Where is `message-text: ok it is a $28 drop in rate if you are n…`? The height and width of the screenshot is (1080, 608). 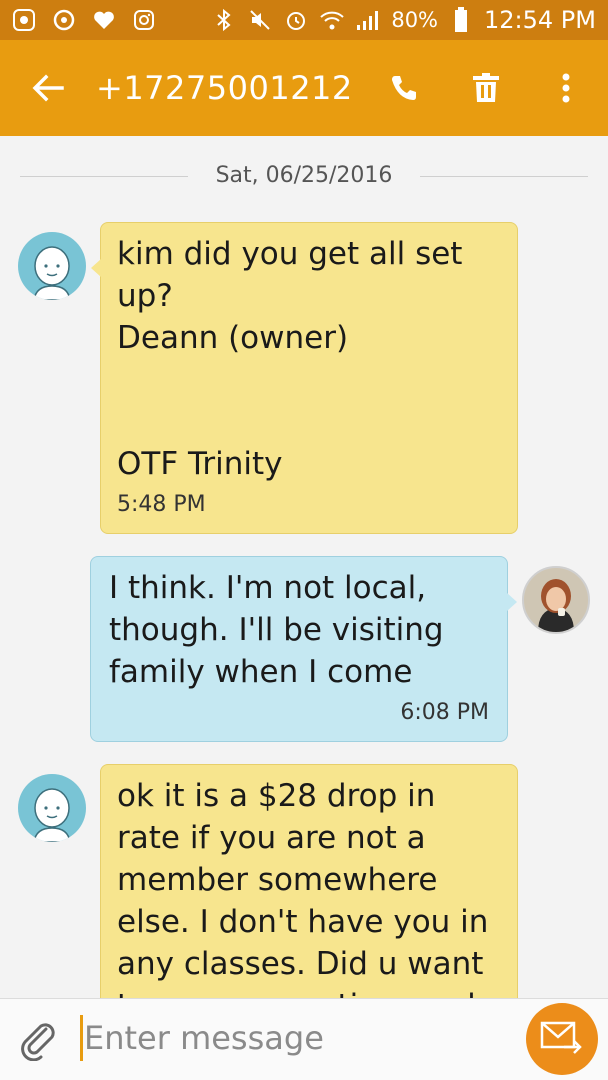
message-text: ok it is a $28 drop in rate if you are n… is located at coordinates (303, 901).